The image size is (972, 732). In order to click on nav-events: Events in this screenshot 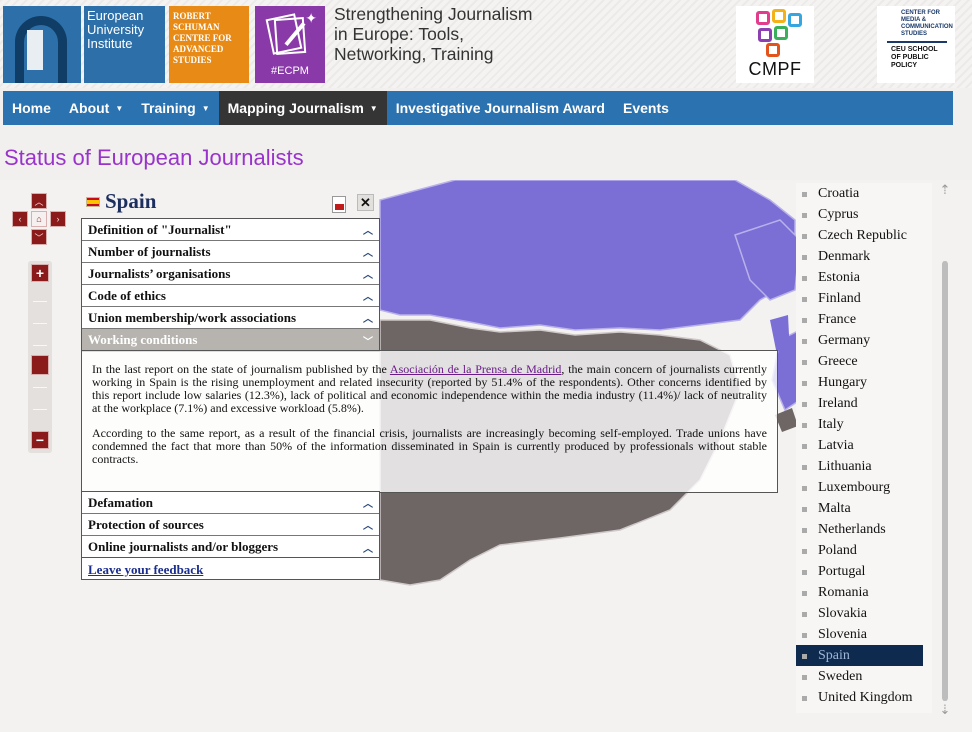, I will do `click(646, 108)`.